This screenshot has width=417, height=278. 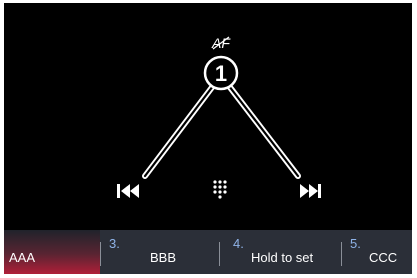 I want to click on preset-index: 5., so click(x=355, y=243).